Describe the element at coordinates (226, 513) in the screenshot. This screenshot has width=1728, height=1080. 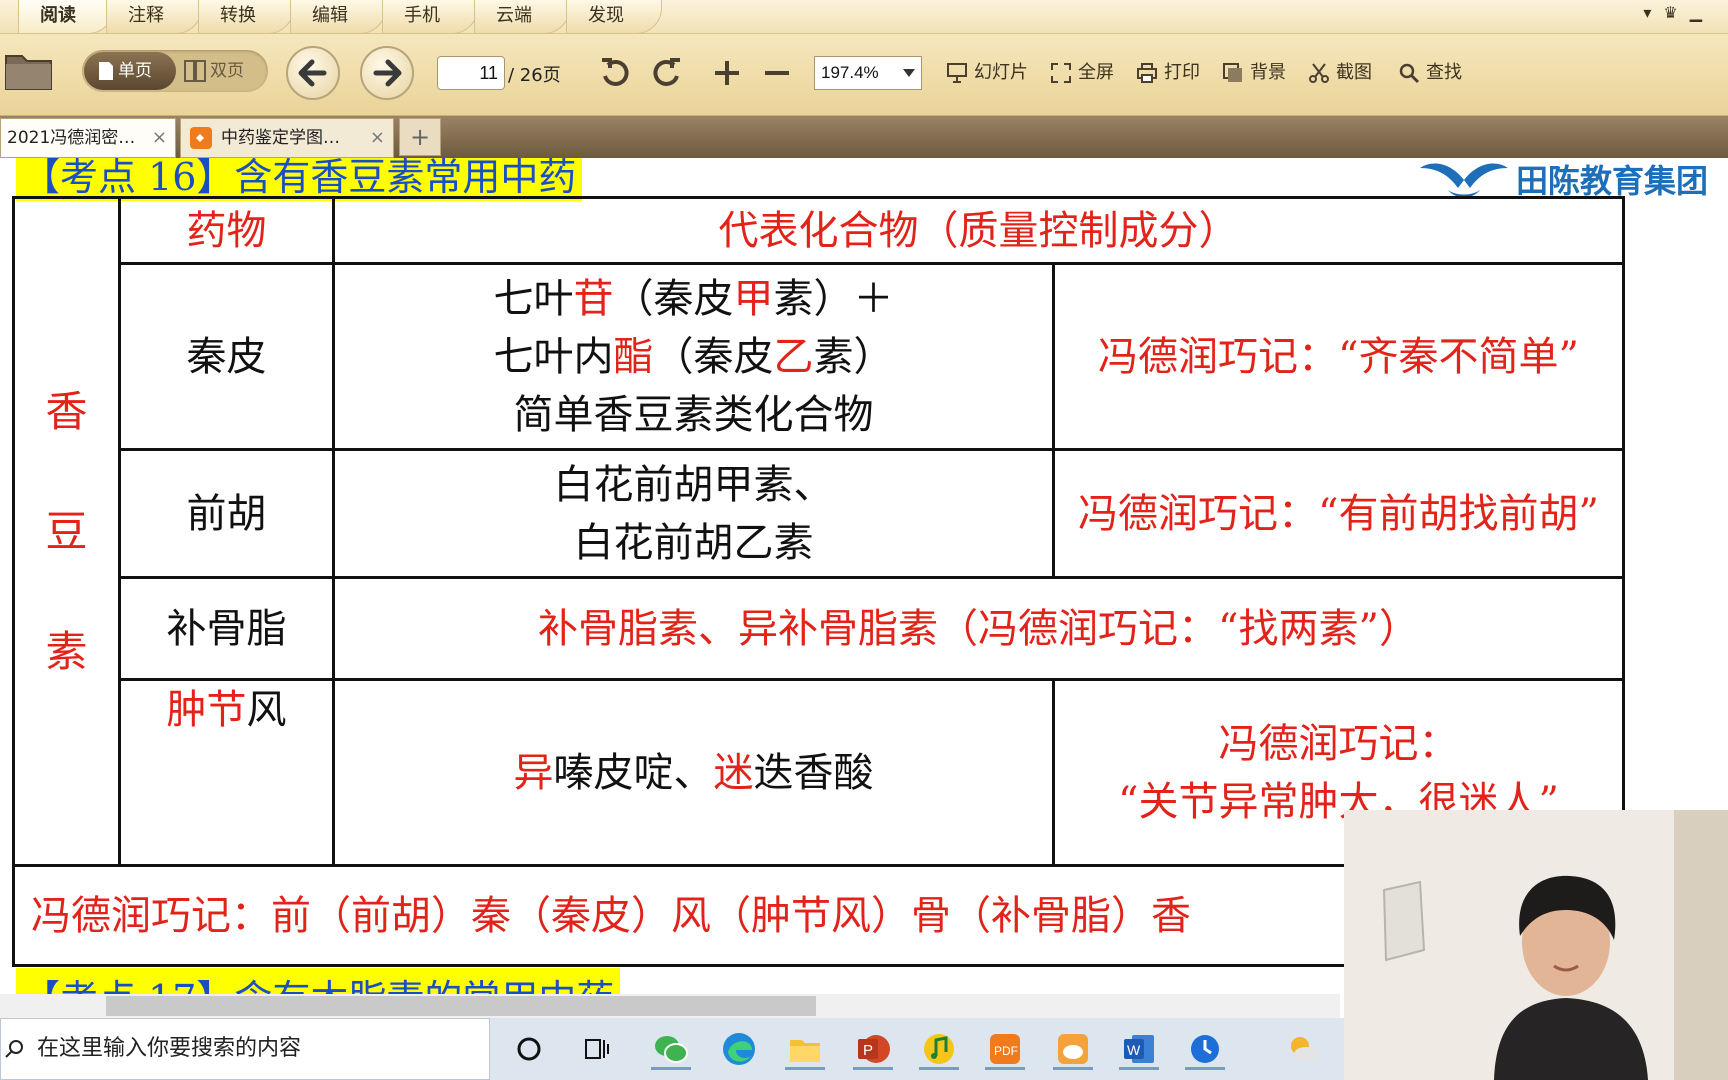
I see `drug-name: 前胡` at that location.